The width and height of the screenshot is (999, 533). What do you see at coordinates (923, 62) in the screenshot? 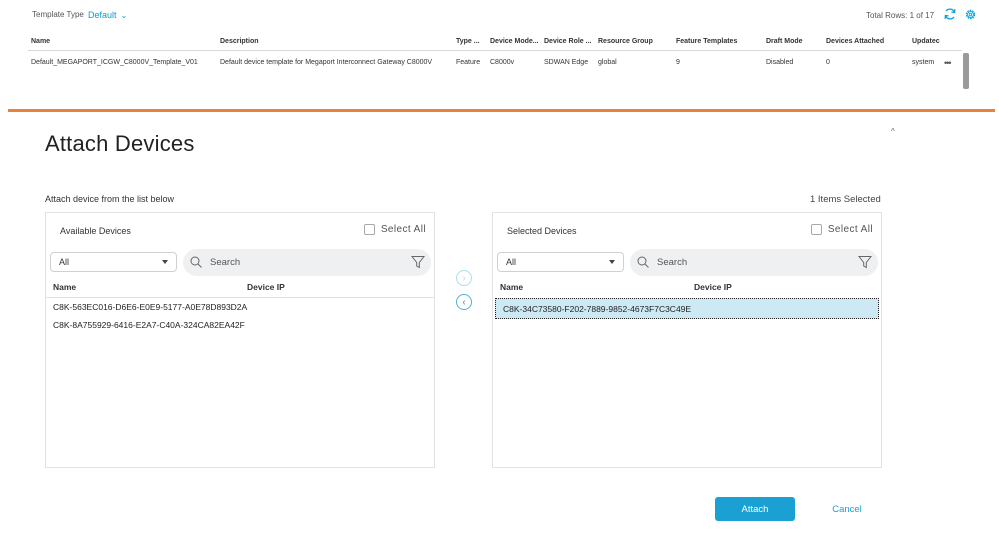
I see `cell-updated-by: system` at bounding box center [923, 62].